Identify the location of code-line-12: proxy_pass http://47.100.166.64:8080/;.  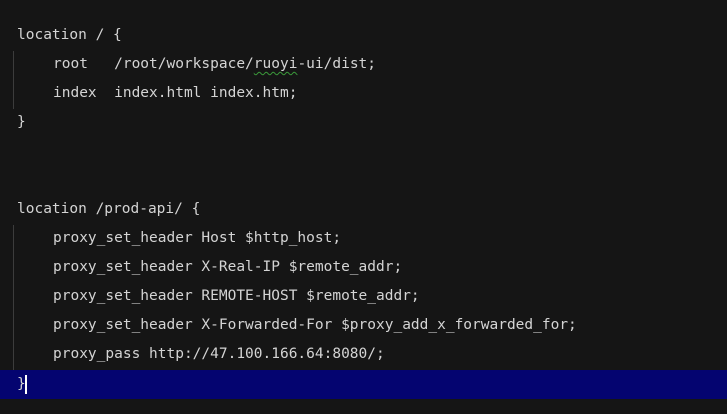
(363, 354).